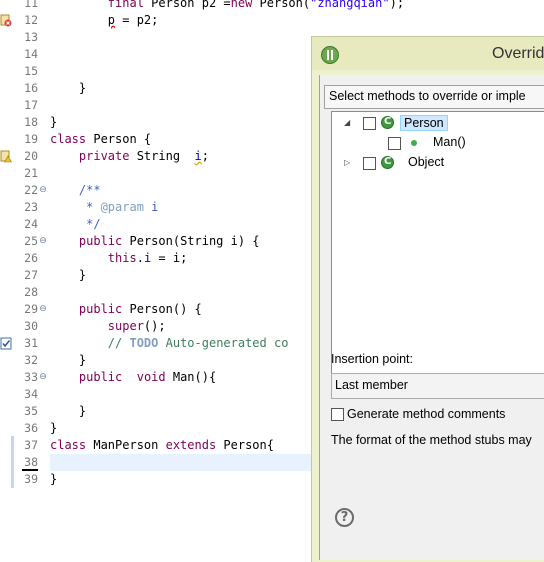 This screenshot has height=562, width=544. Describe the element at coordinates (140, 309) in the screenshot. I see `code-text: public Person() {` at that location.